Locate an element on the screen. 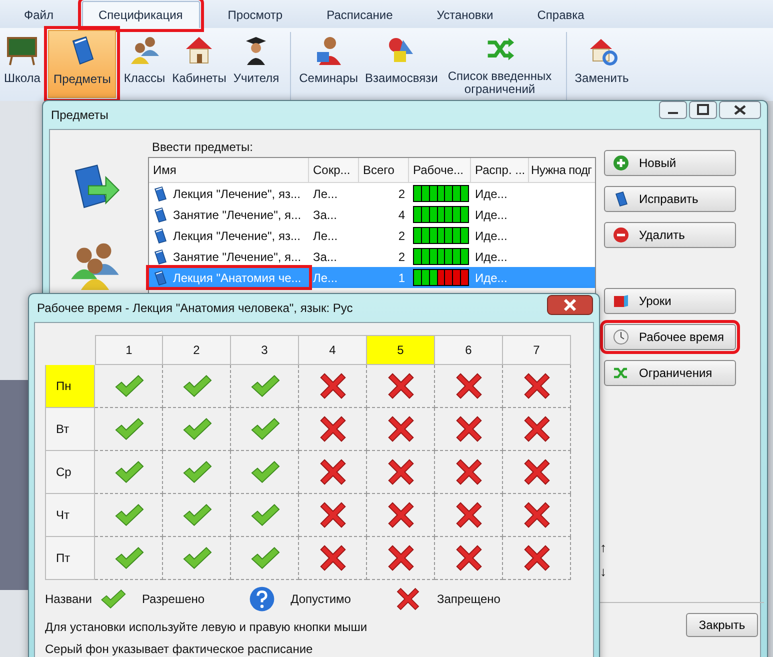 This screenshot has height=657, width=773. period-header: 6 is located at coordinates (469, 350).